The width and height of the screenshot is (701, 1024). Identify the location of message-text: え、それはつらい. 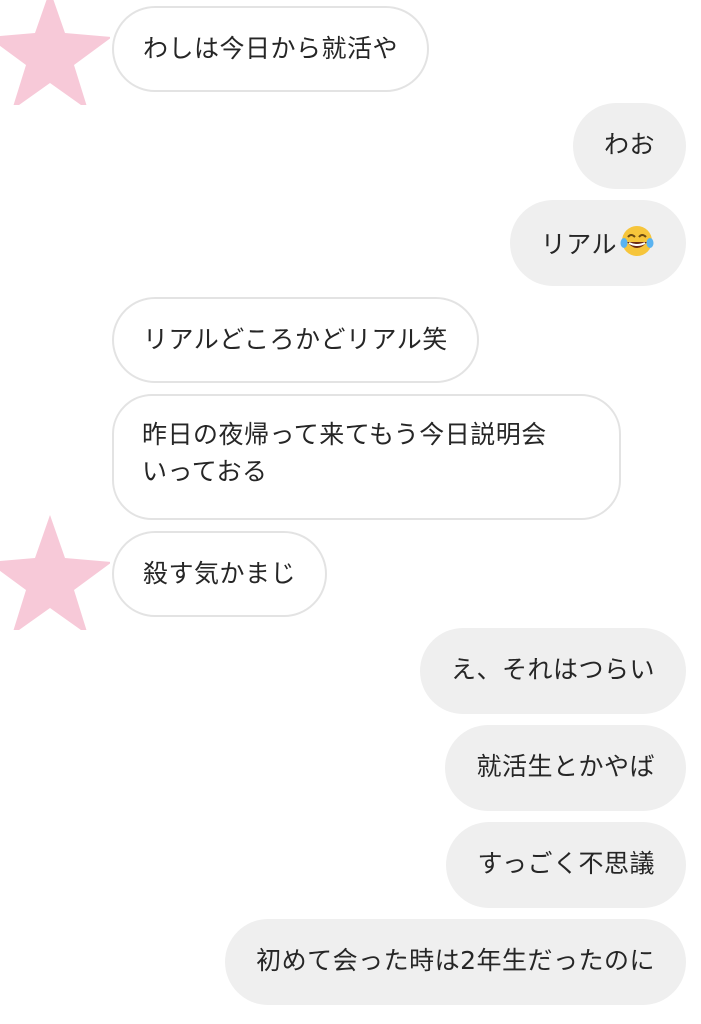
(552, 669).